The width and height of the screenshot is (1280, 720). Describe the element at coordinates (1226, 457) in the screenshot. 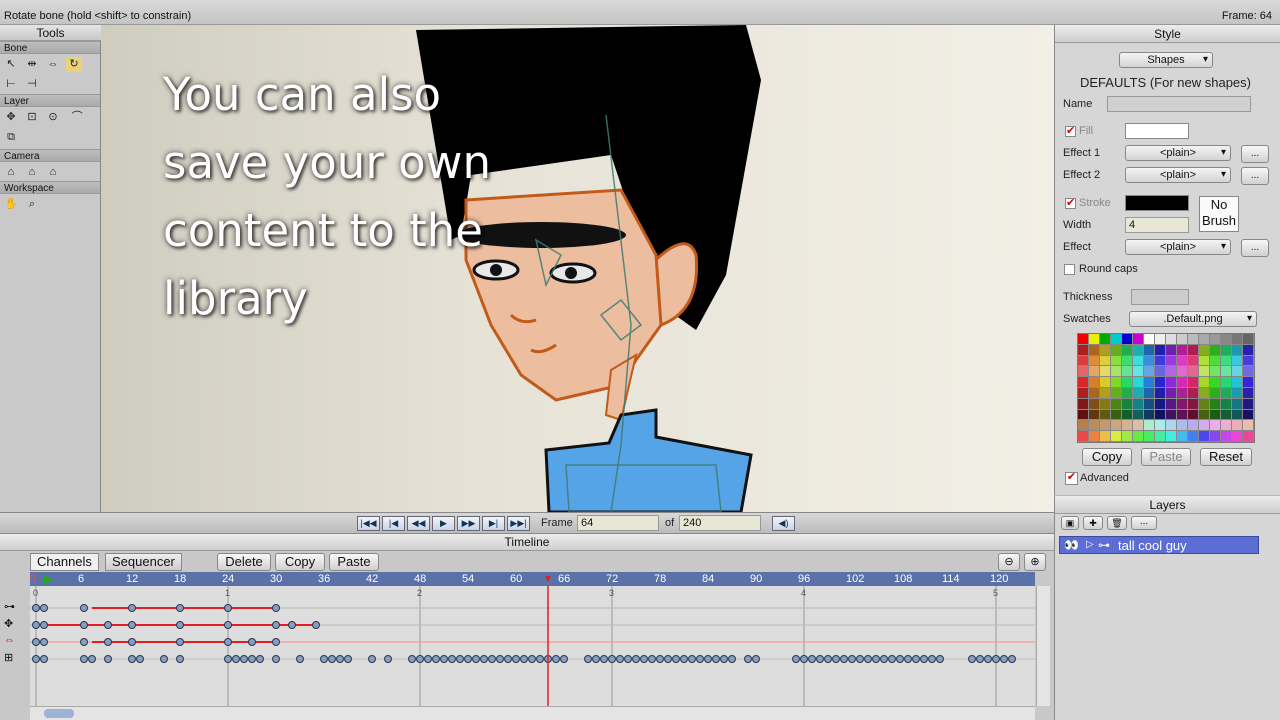

I see `reset-style-button: Reset` at that location.